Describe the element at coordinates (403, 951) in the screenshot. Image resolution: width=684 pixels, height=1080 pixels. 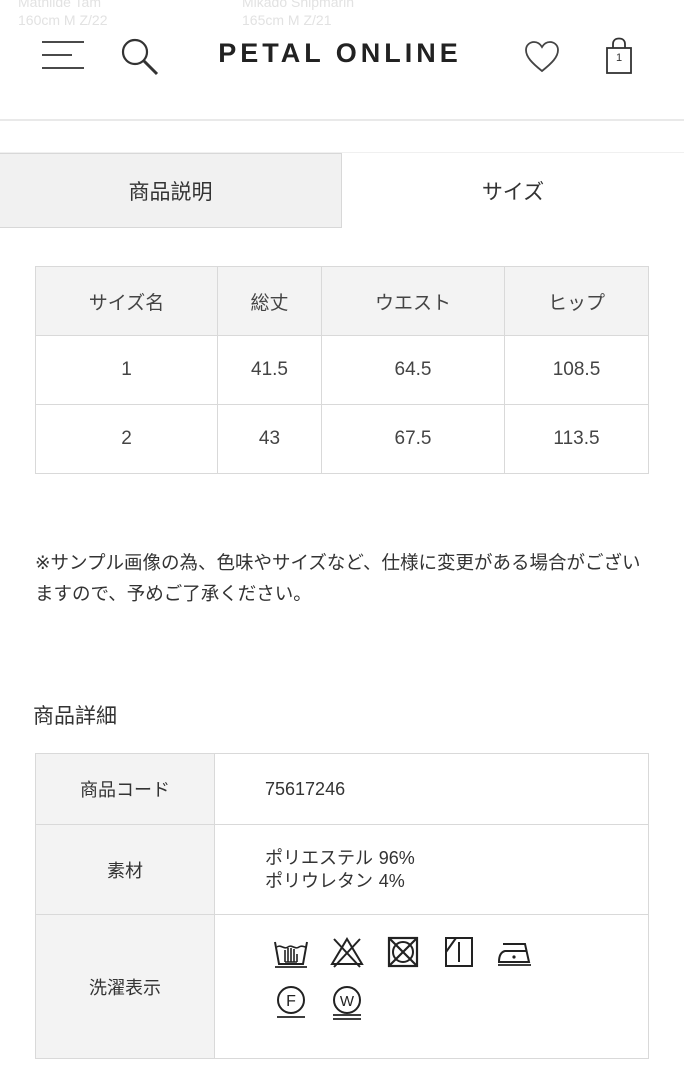
I see `no-tumble-dry-icon` at that location.